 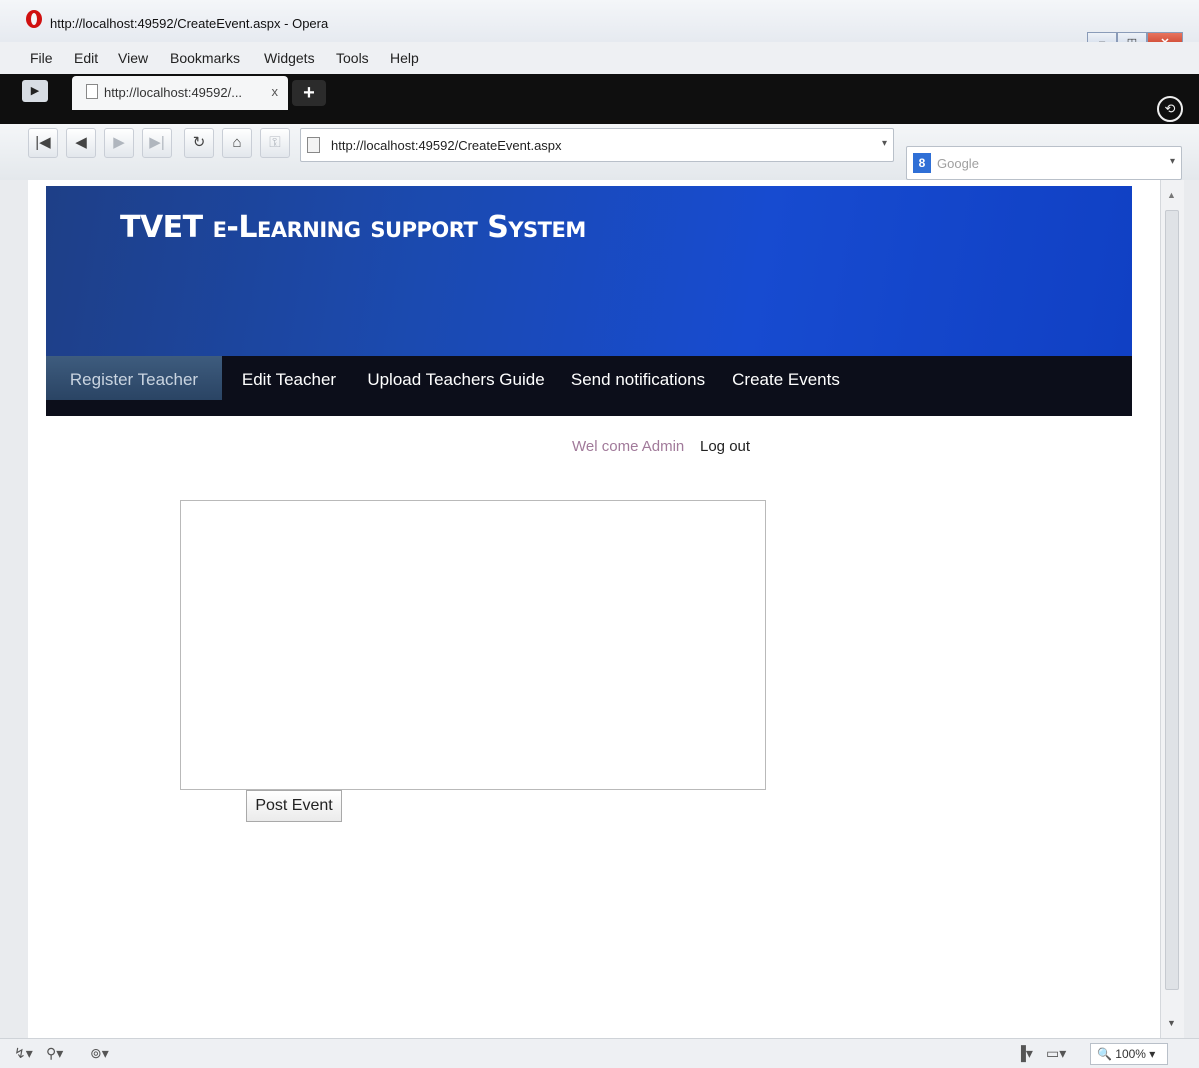 What do you see at coordinates (86, 58) in the screenshot?
I see `menu-edit: Edit` at bounding box center [86, 58].